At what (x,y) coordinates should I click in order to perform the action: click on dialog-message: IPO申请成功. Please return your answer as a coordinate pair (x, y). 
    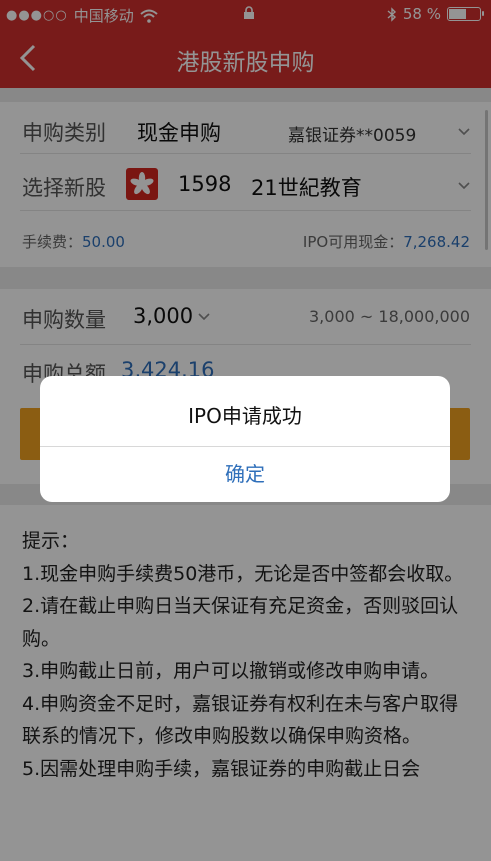
    Looking at the image, I should click on (245, 416).